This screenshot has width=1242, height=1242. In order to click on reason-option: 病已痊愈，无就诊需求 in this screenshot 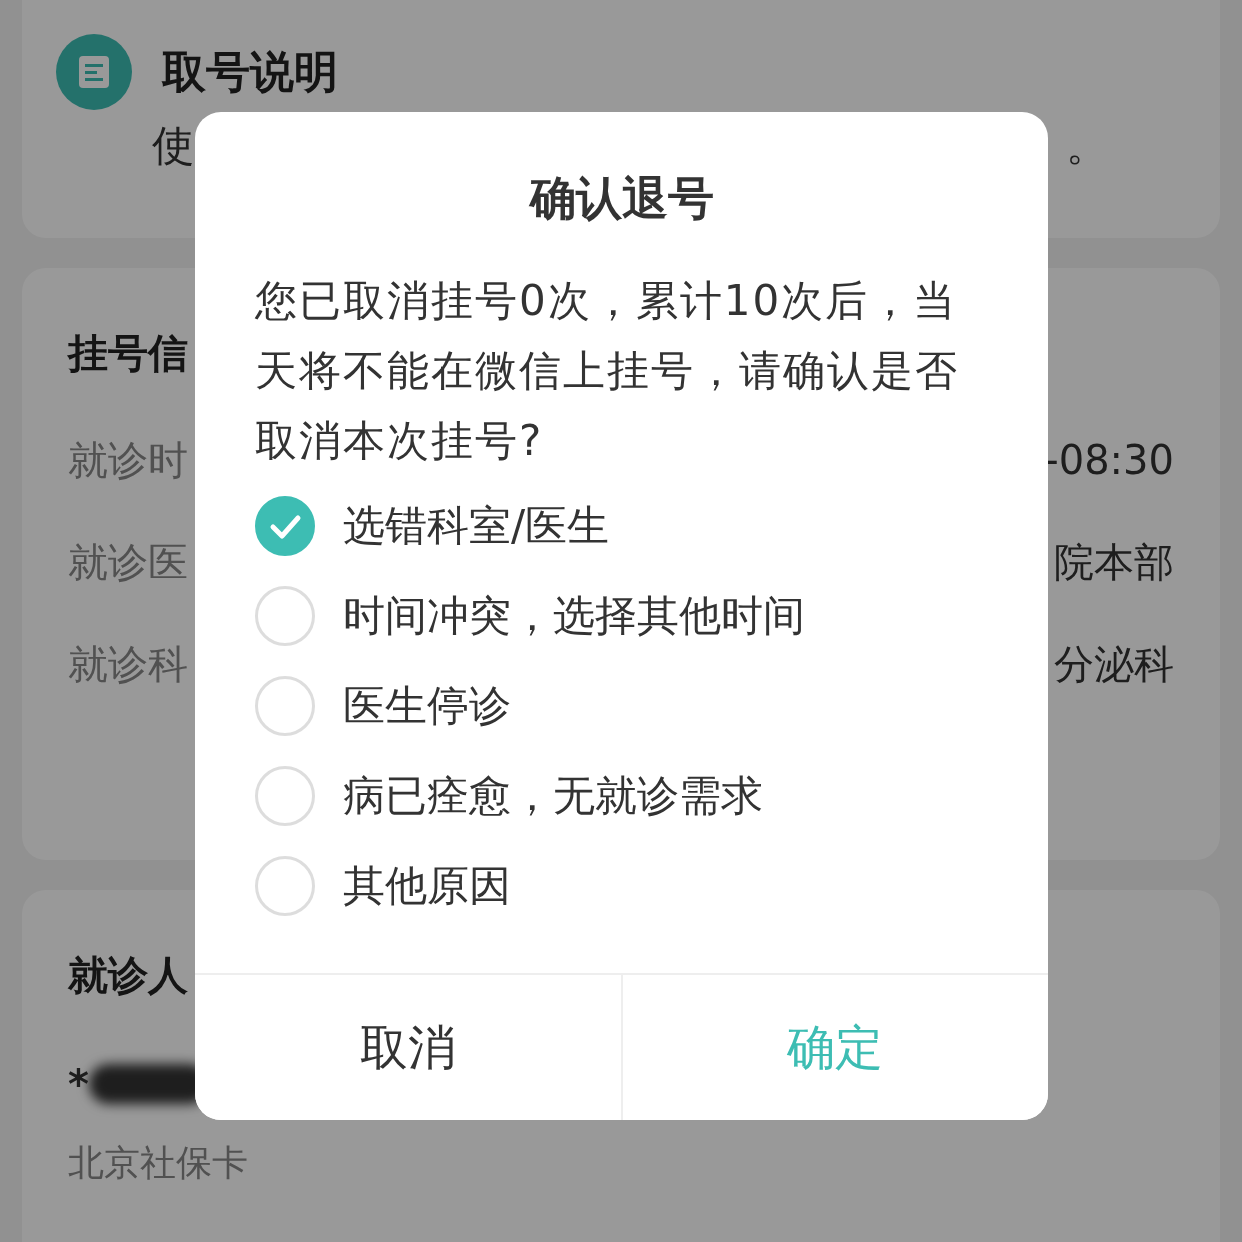, I will do `click(621, 796)`.